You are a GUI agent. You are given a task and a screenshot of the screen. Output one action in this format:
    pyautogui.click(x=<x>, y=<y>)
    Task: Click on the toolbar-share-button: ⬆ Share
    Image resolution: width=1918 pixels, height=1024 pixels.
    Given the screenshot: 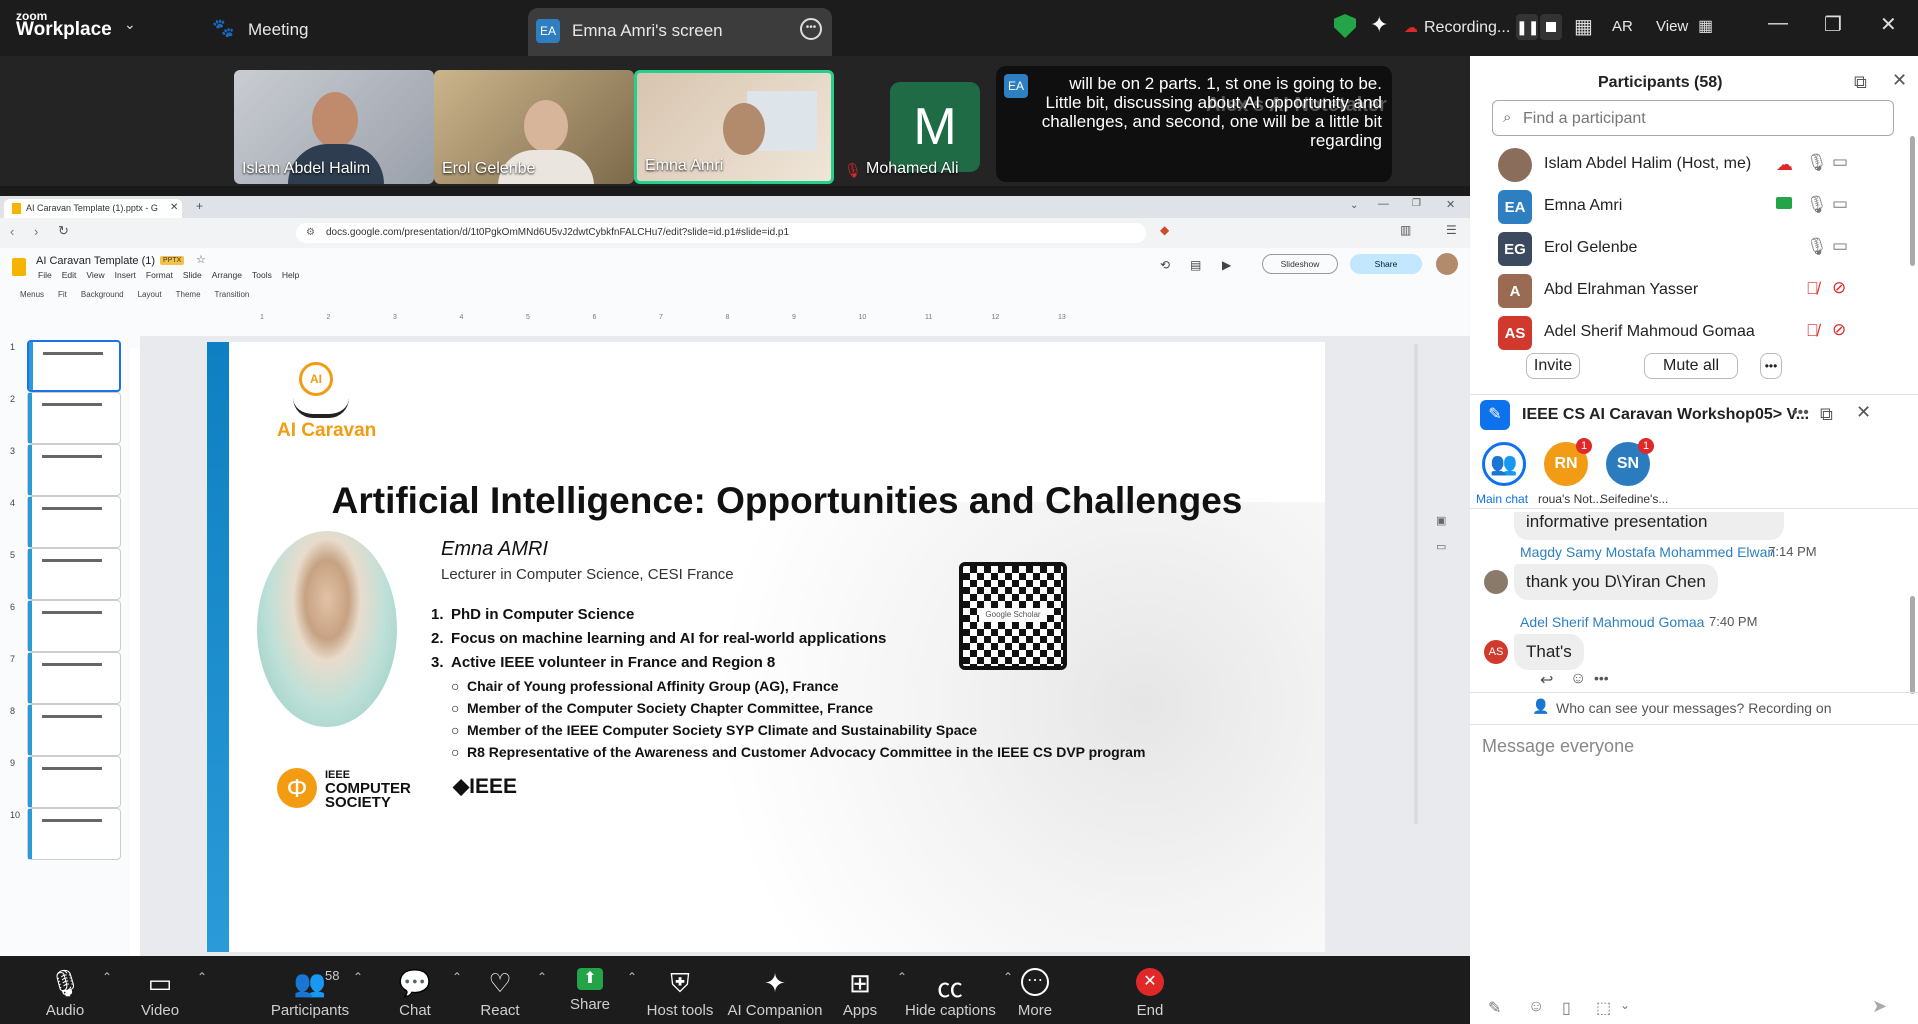 What is the action you would take?
    pyautogui.click(x=590, y=990)
    